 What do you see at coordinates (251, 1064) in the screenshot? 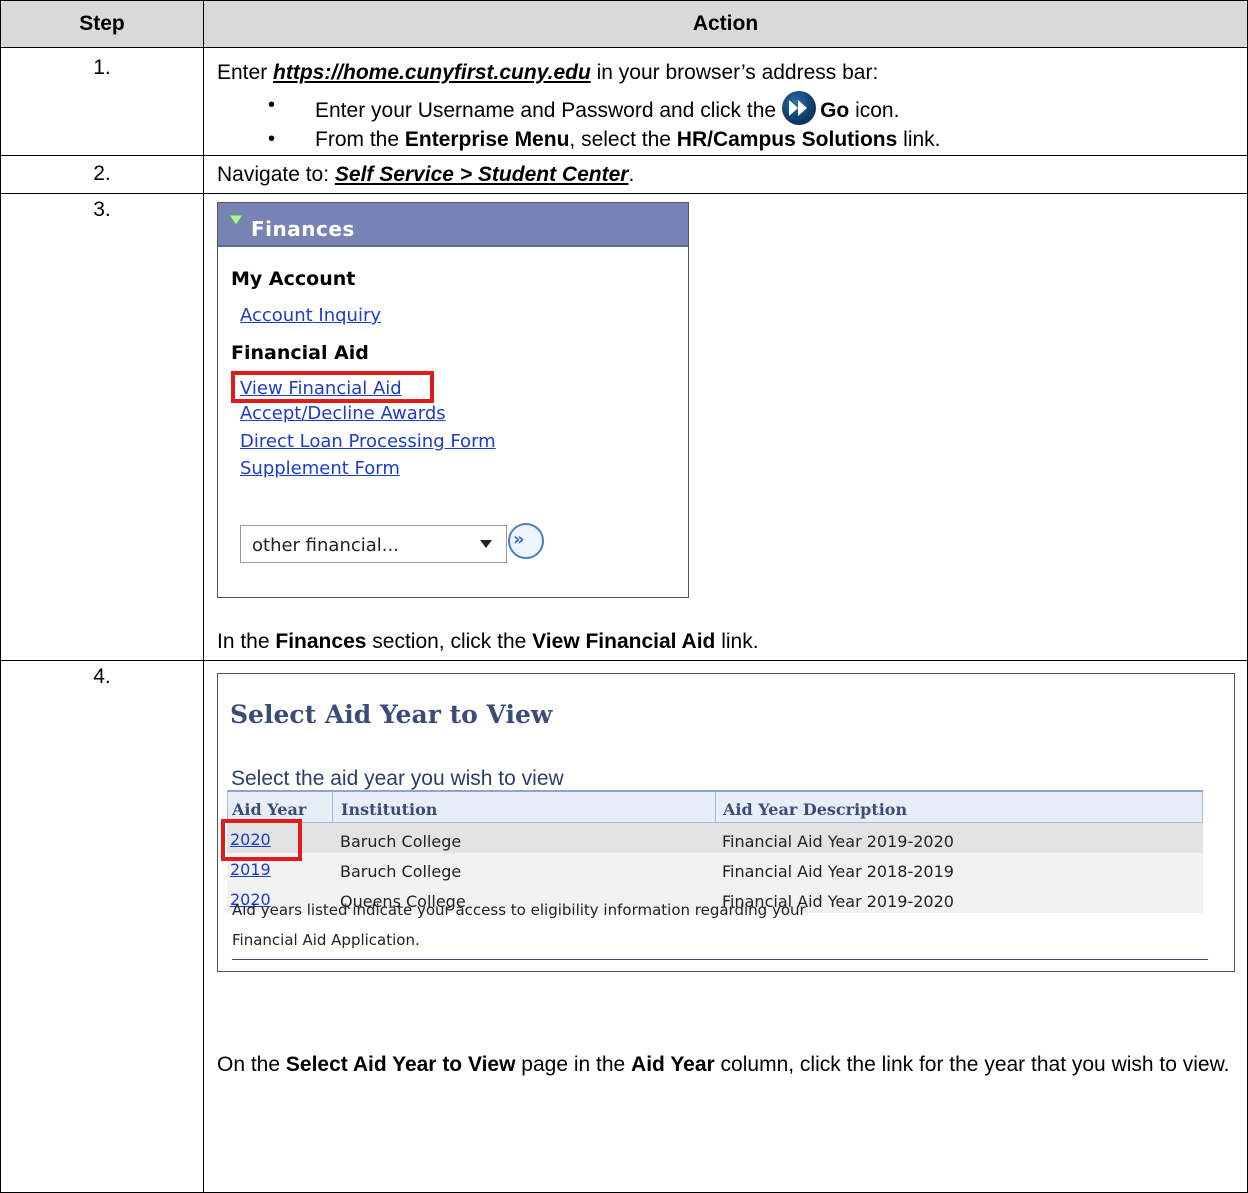
I see `text: On the` at bounding box center [251, 1064].